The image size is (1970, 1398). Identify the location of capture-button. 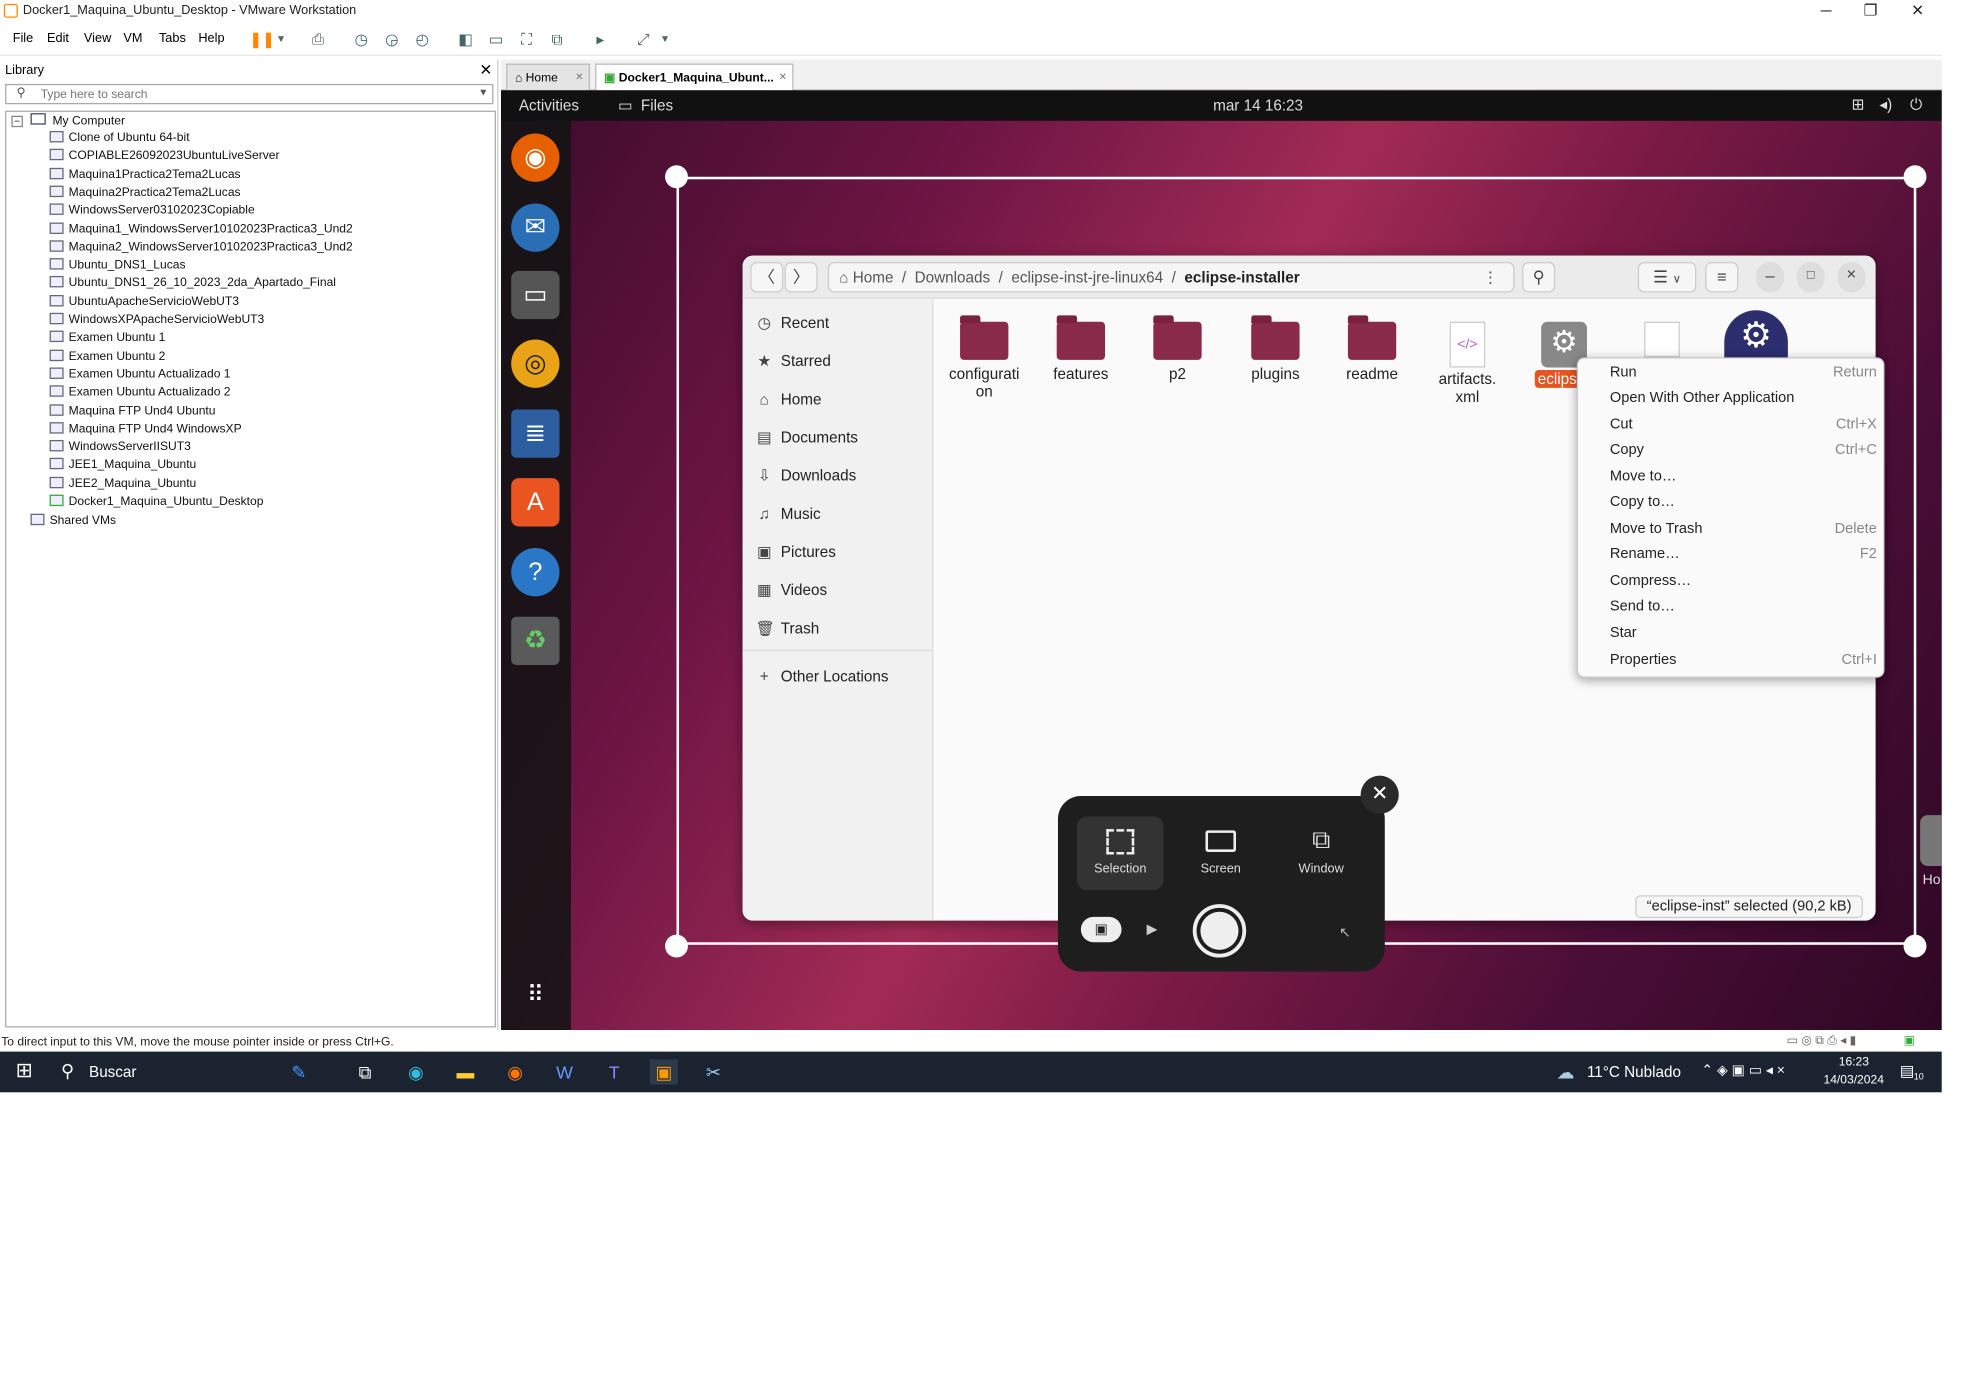
(1219, 931).